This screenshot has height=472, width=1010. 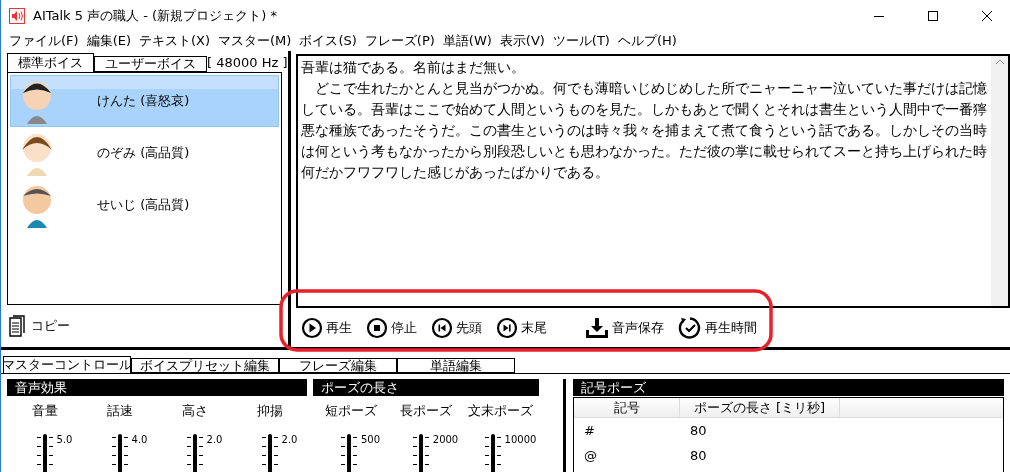 I want to click on document-icon, so click(x=17, y=326).